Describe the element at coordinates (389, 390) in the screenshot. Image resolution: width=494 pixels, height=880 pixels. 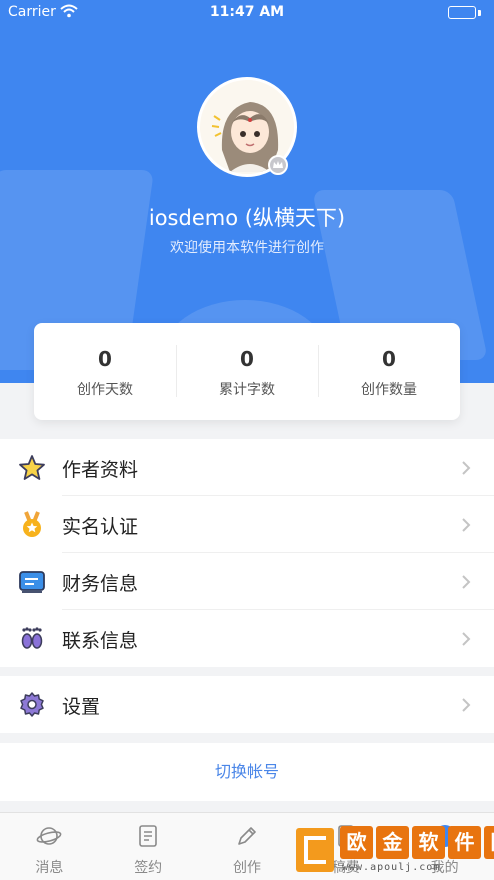
I see `stat-label: 创作数量` at that location.